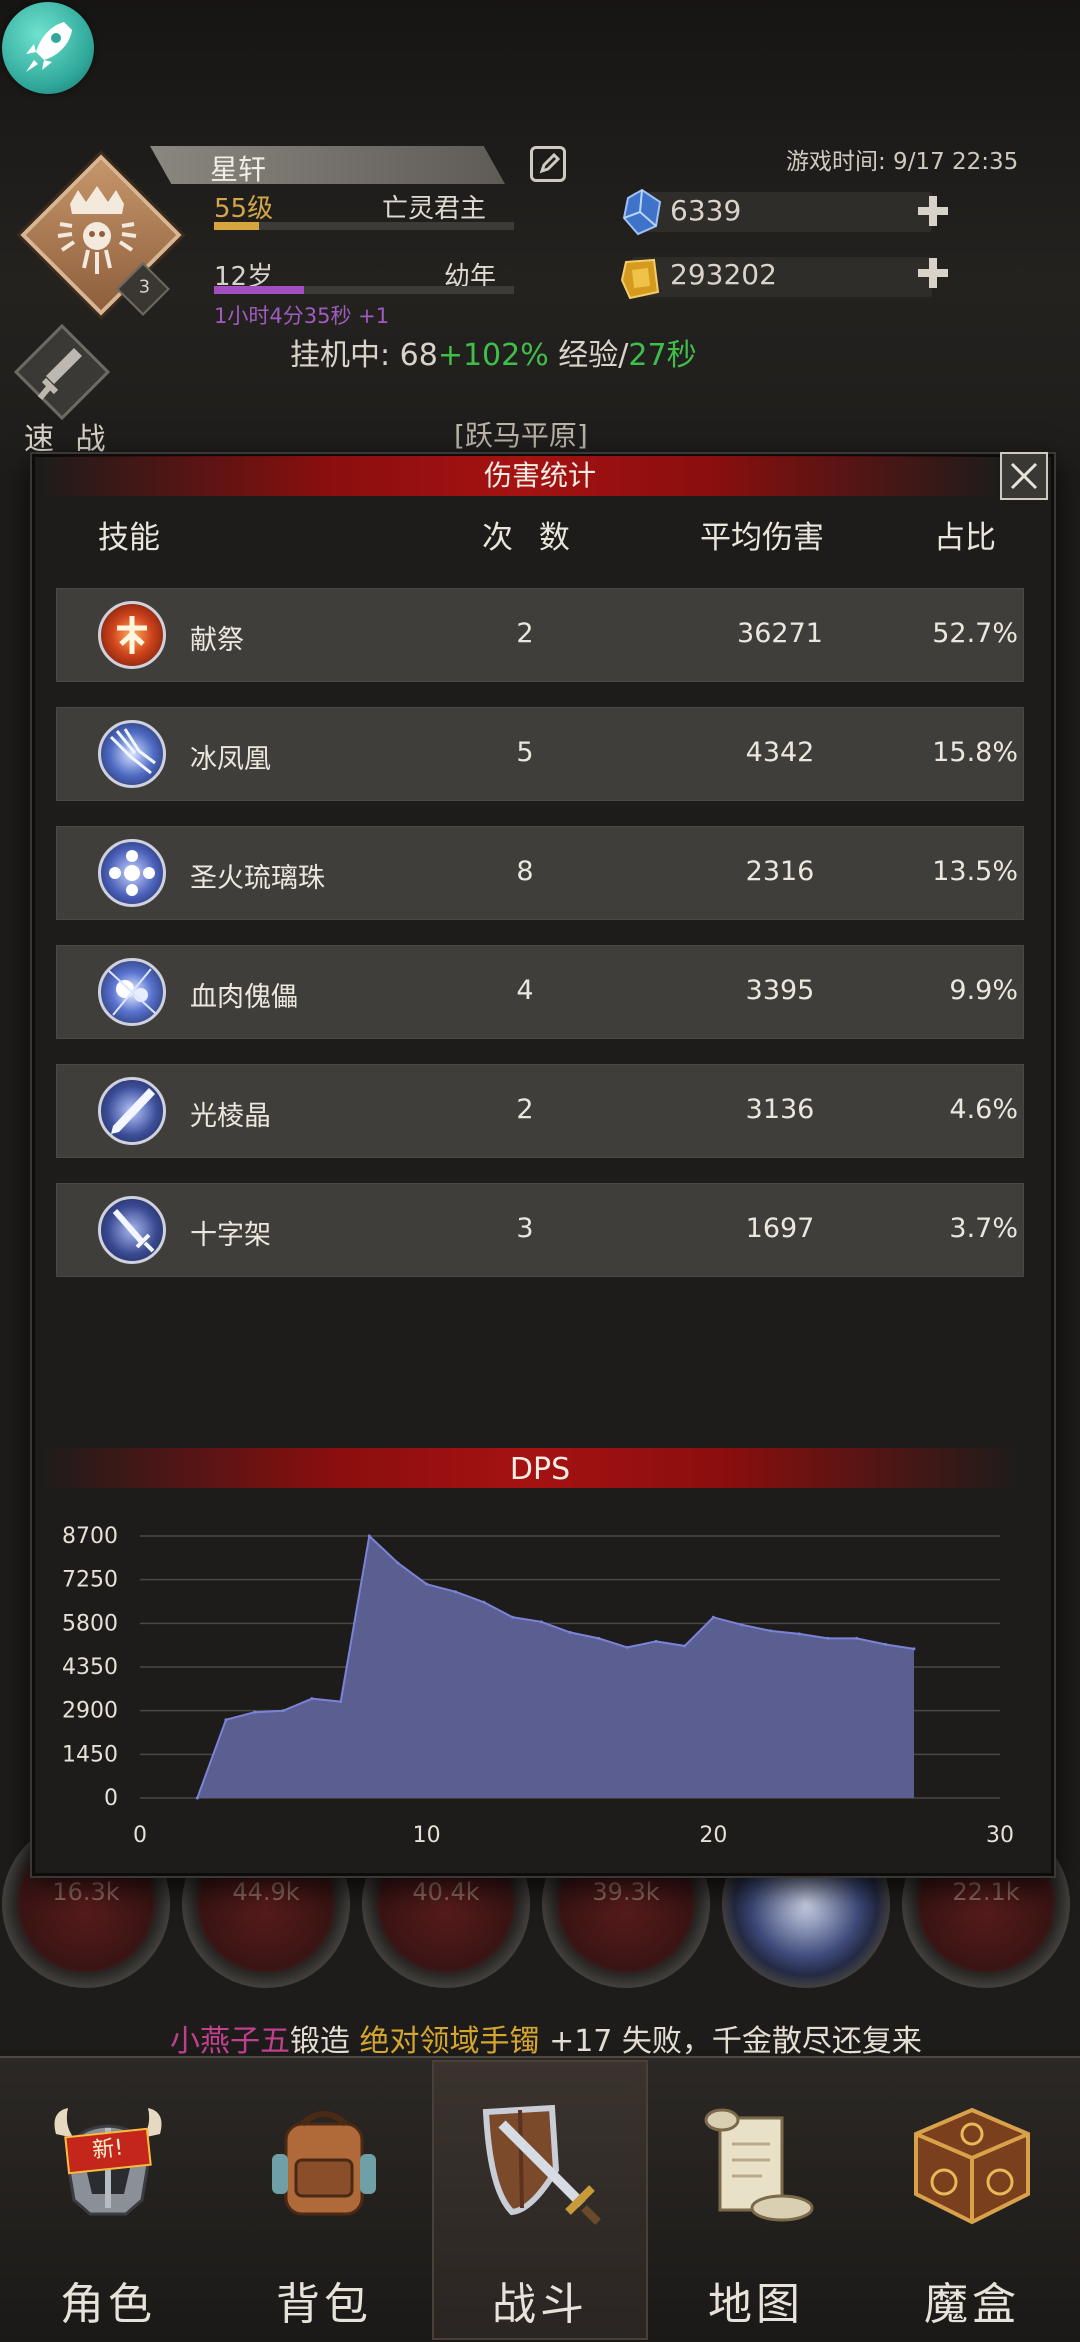 The image size is (1080, 2342). What do you see at coordinates (434, 209) in the screenshot?
I see `player-title: 亡灵君主` at bounding box center [434, 209].